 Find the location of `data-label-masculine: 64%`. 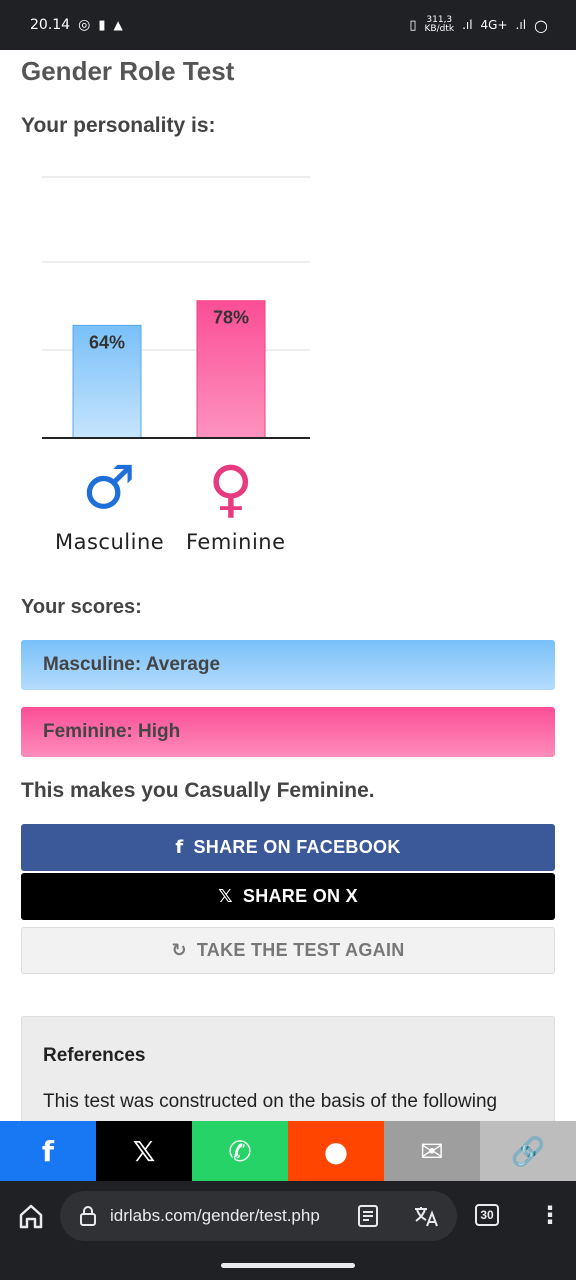

data-label-masculine: 64% is located at coordinates (107, 342).